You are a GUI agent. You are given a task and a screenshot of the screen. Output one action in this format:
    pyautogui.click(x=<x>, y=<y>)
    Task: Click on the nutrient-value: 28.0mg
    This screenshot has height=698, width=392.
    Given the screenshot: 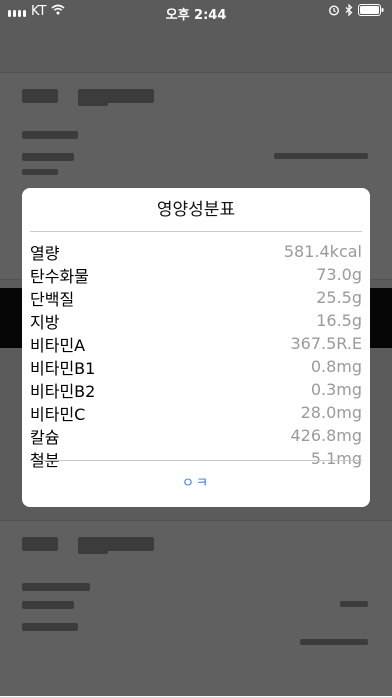 What is the action you would take?
    pyautogui.click(x=331, y=412)
    